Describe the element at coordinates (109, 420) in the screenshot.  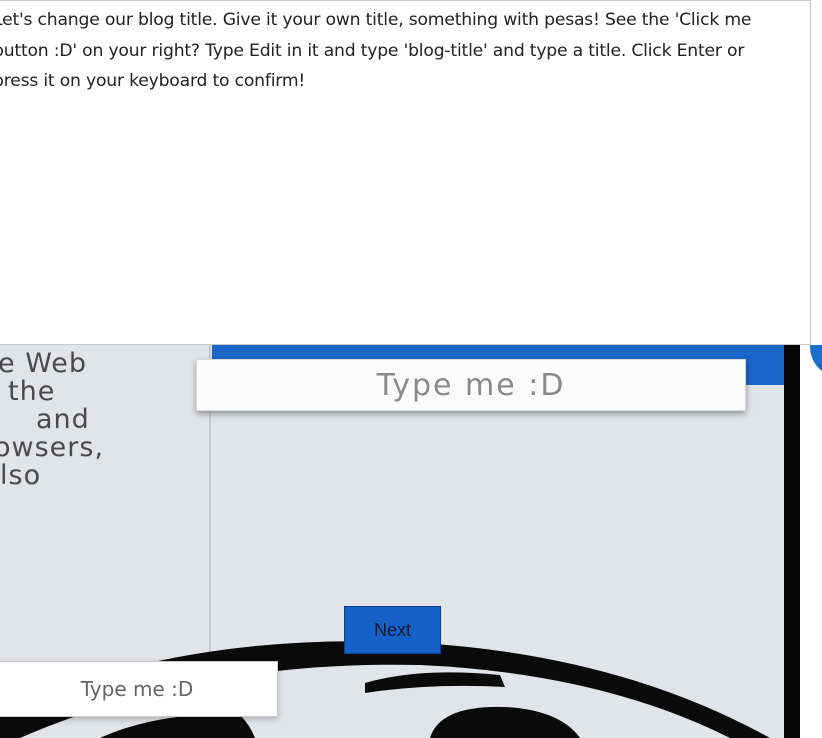
I see `left-panel-text: e Web the and owsers, lso` at that location.